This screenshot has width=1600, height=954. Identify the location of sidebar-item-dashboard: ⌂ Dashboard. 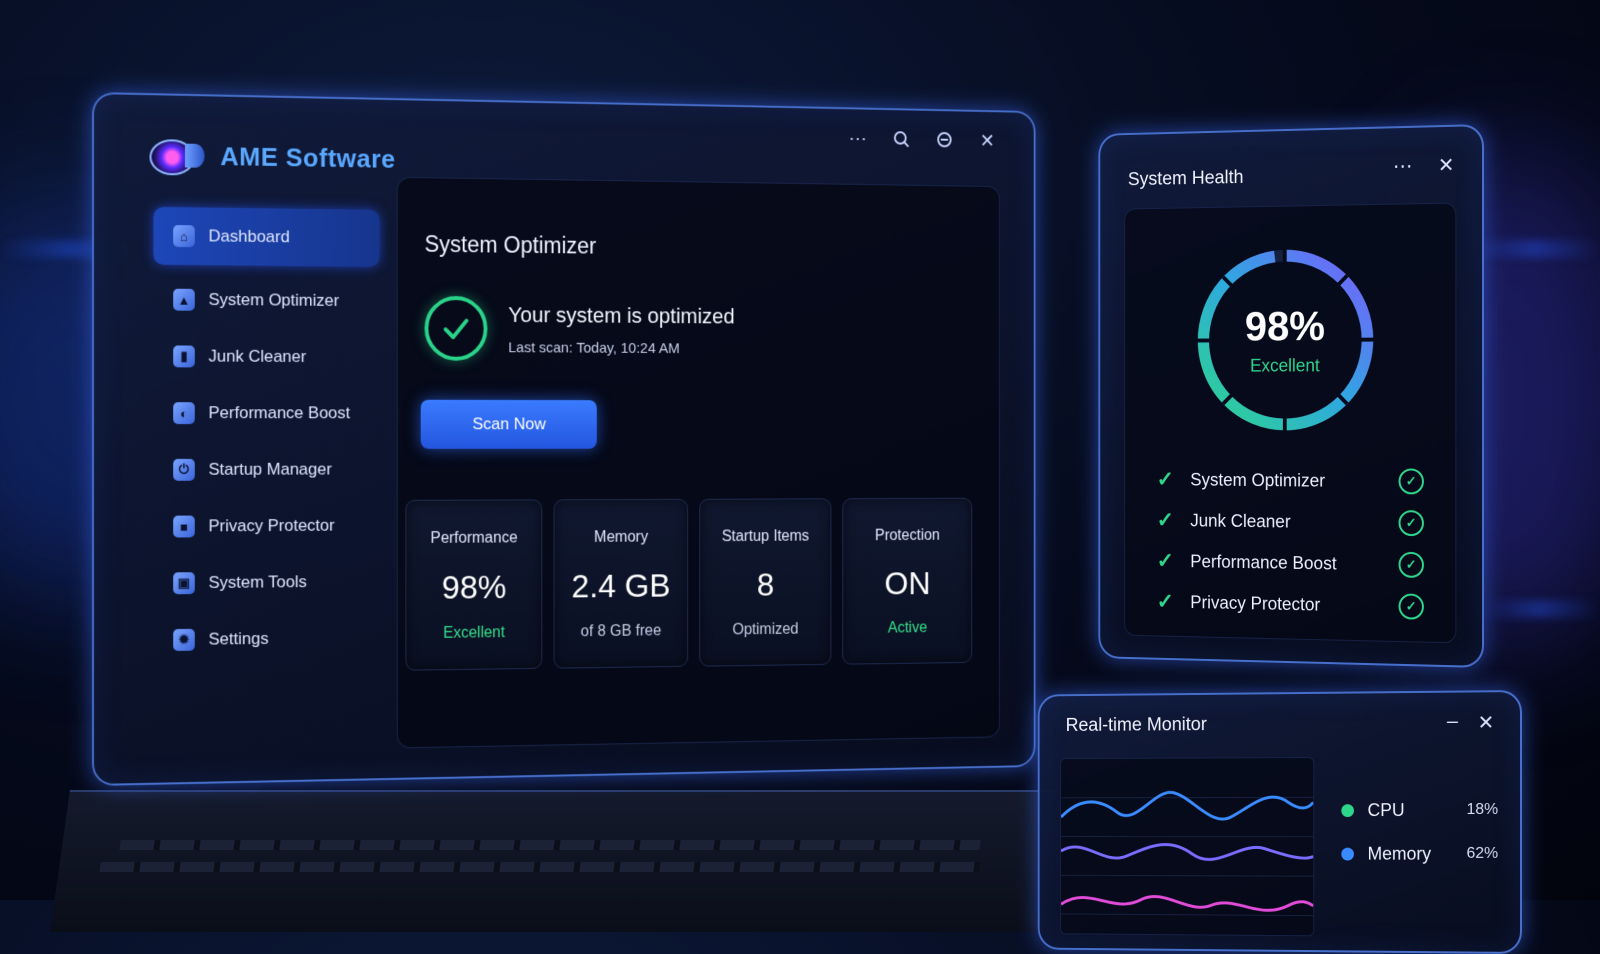
(266, 237).